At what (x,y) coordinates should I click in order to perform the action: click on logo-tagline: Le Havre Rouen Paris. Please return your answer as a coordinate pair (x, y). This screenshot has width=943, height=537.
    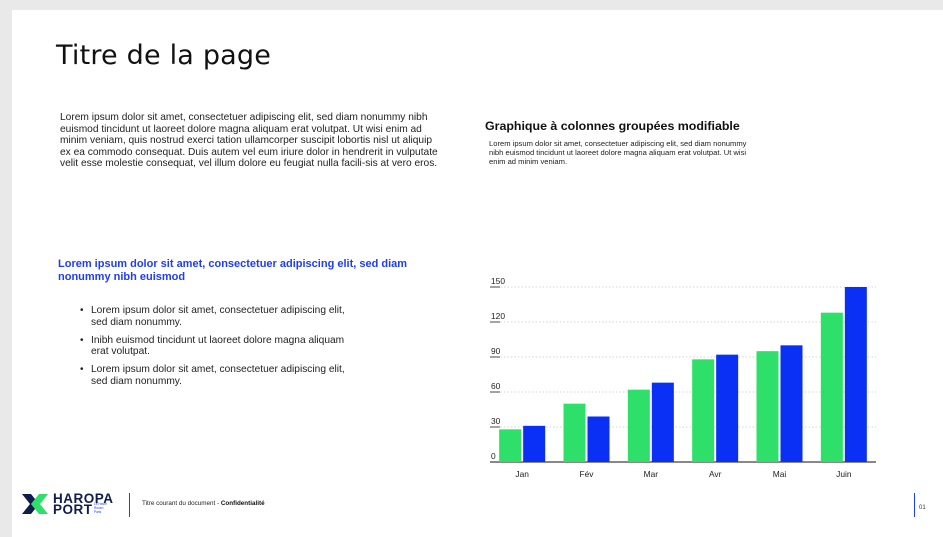
    Looking at the image, I should click on (100, 508).